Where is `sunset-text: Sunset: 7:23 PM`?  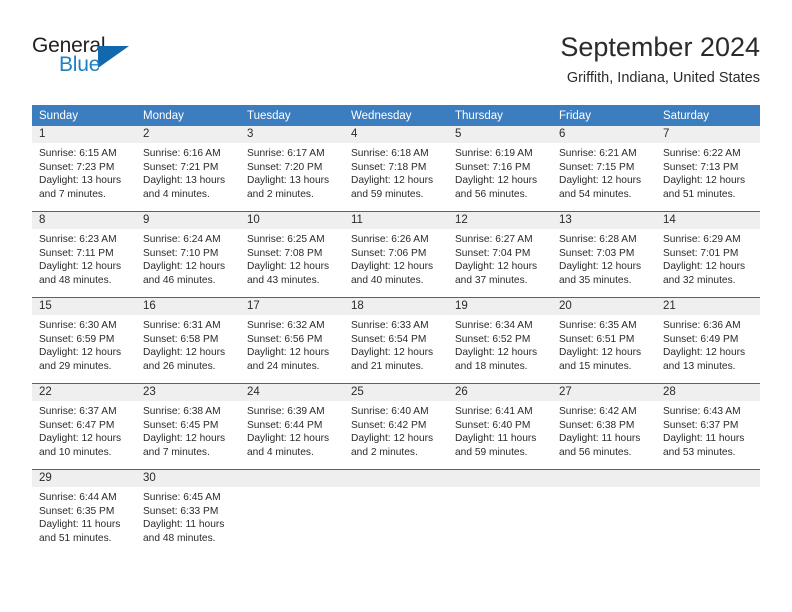
sunset-text: Sunset: 7:23 PM is located at coordinates (77, 167).